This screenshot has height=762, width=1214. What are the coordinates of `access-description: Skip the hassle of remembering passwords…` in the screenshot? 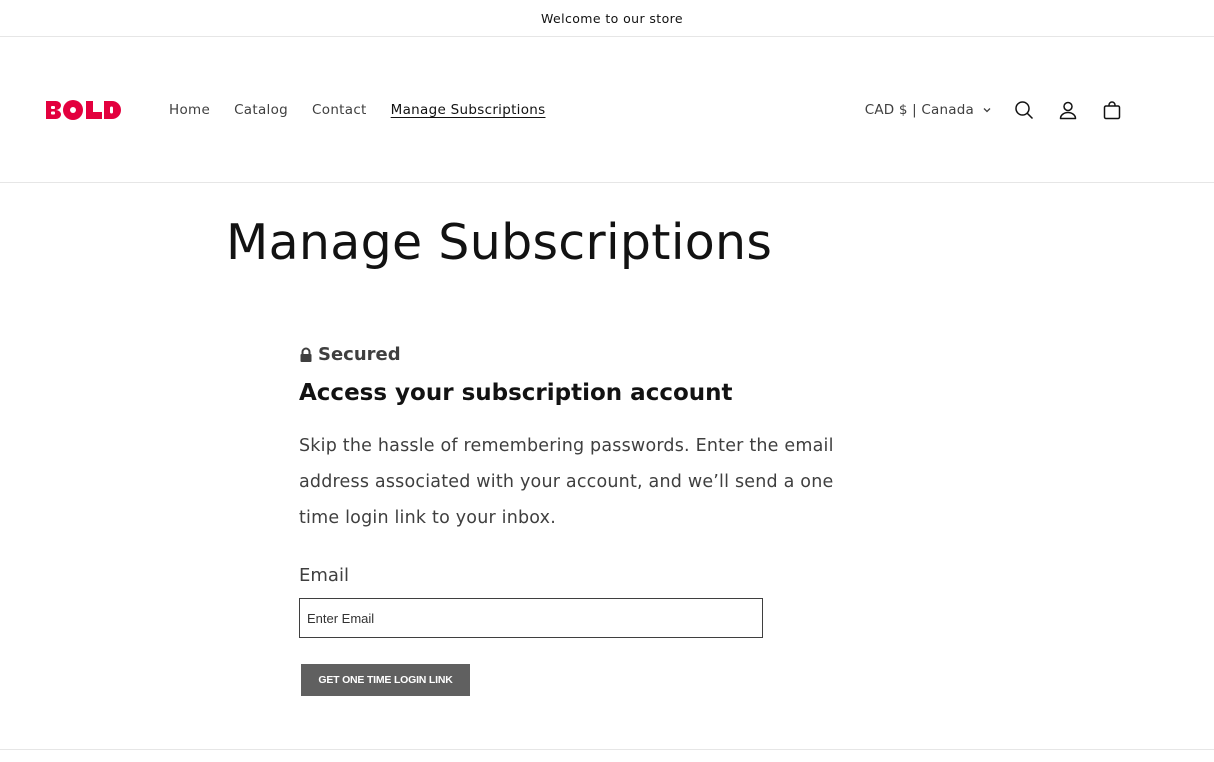 It's located at (566, 482).